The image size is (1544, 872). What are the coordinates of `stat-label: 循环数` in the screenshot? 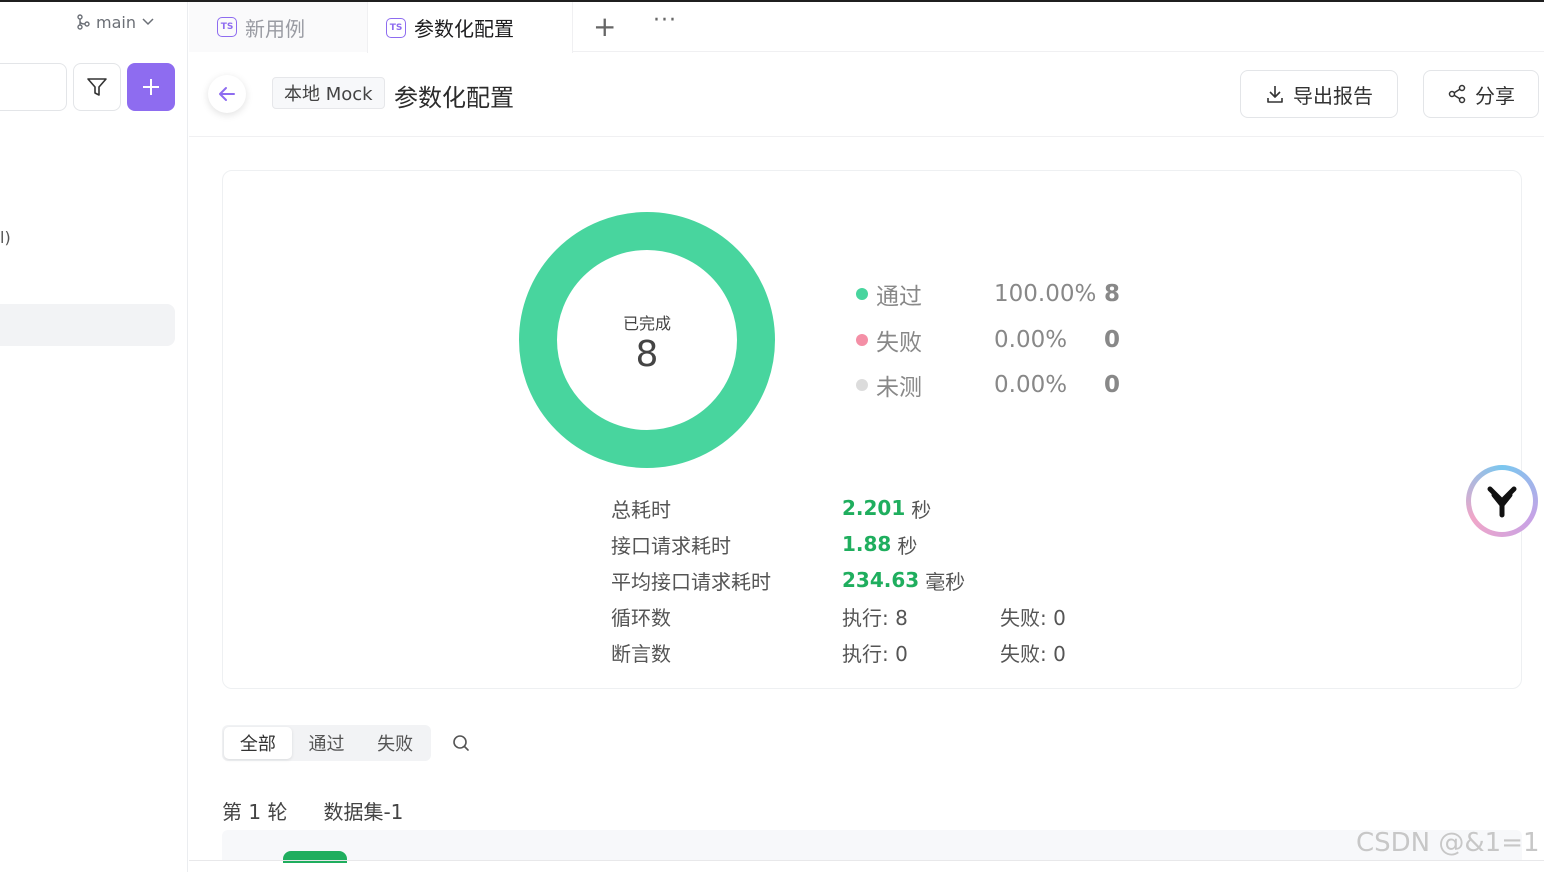 It's located at (641, 617).